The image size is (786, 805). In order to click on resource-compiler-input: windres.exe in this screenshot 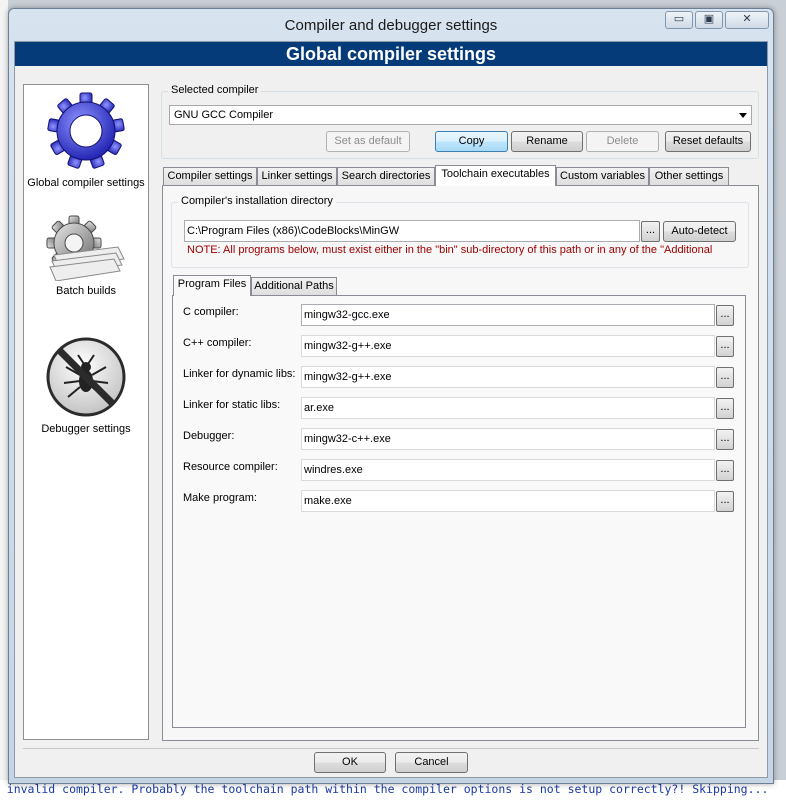, I will do `click(508, 470)`.